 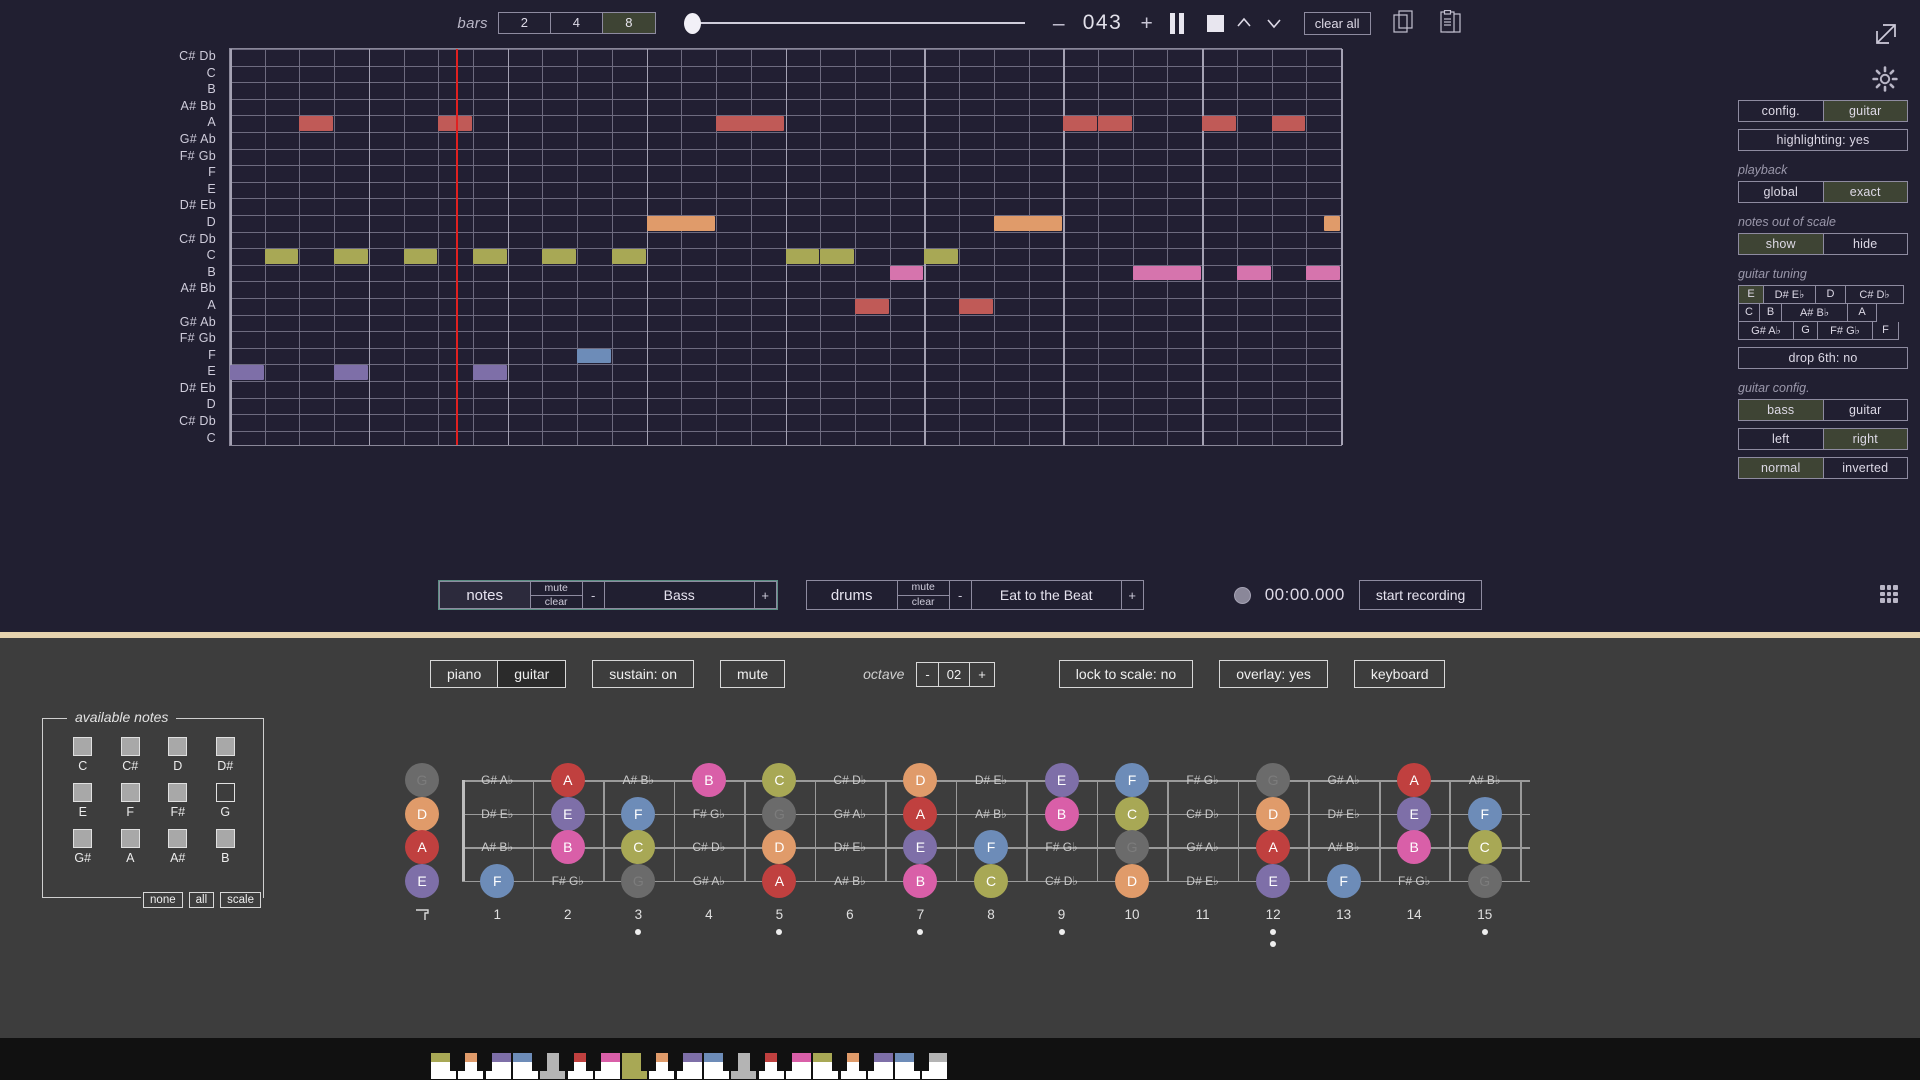 I want to click on bass-guitar-row: bass guitar, so click(x=1823, y=410).